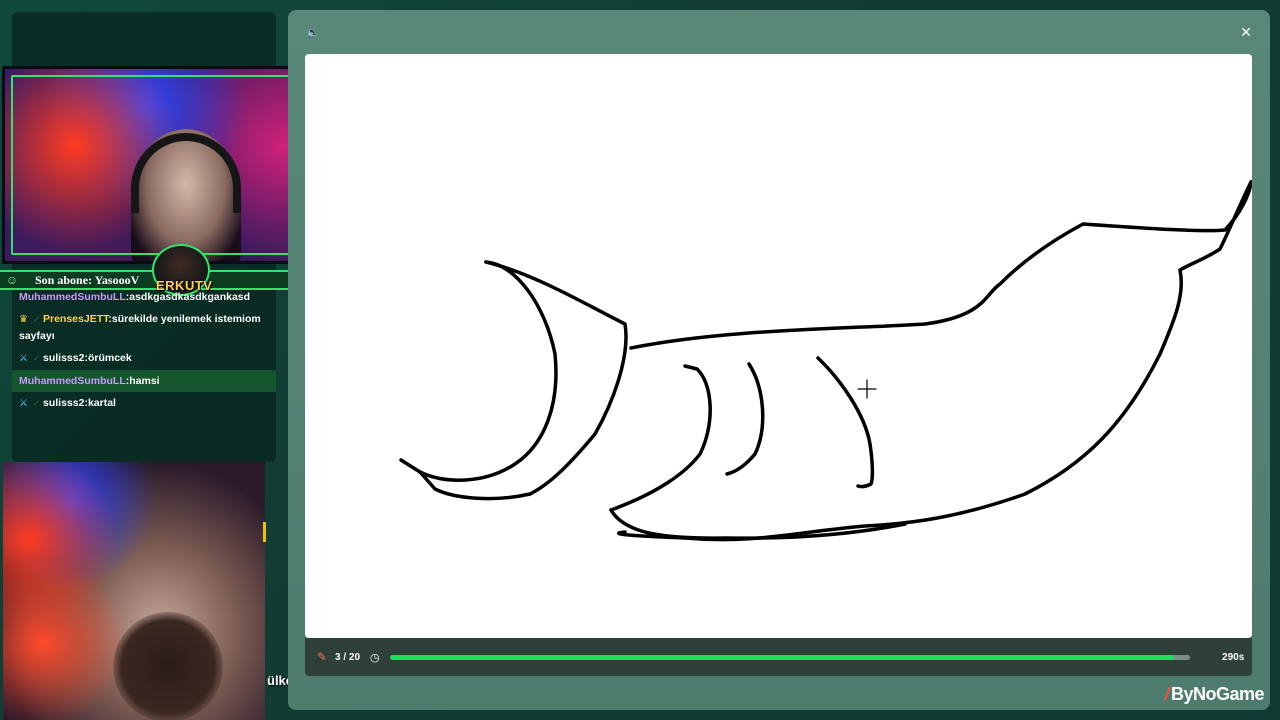 The image size is (1280, 720). I want to click on chat-message: MuhammedSumbuLL:asdkgasdkasdkgankasd, so click(144, 297).